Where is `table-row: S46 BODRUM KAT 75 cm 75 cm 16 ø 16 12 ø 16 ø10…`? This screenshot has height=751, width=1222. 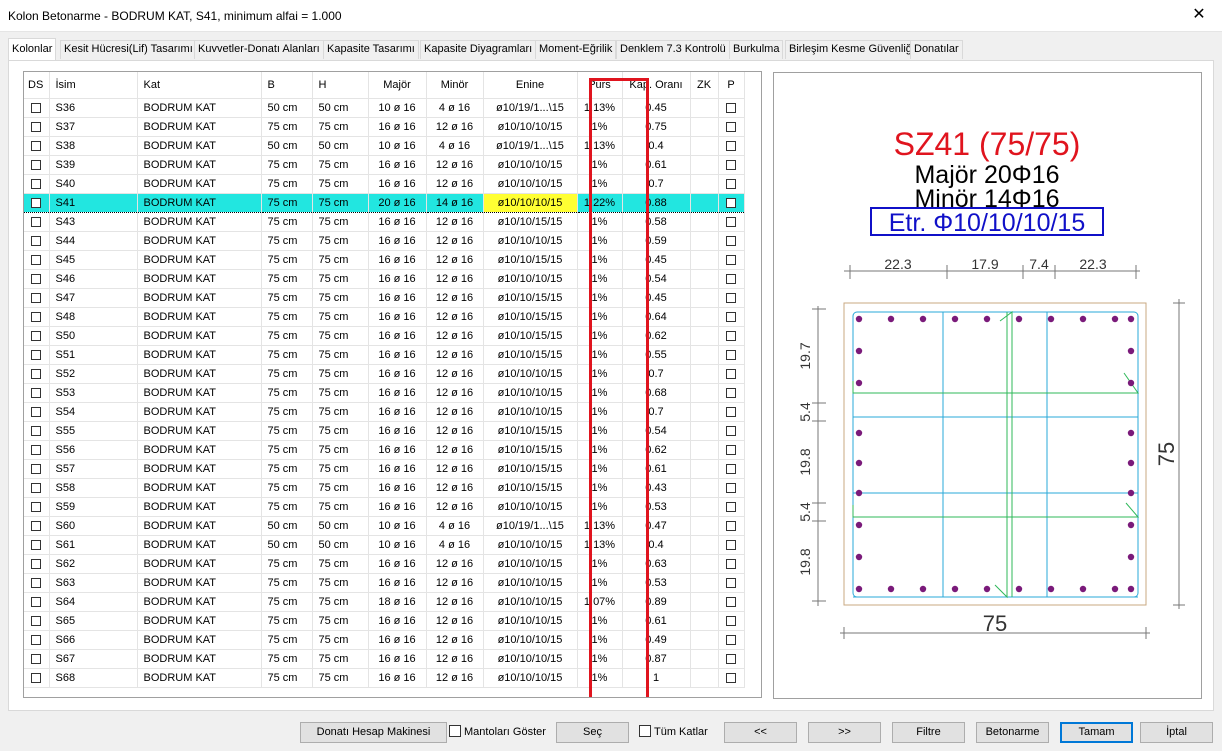 table-row: S46 BODRUM KAT 75 cm 75 cm 16 ø 16 12 ø 16 ø10… is located at coordinates (384, 279).